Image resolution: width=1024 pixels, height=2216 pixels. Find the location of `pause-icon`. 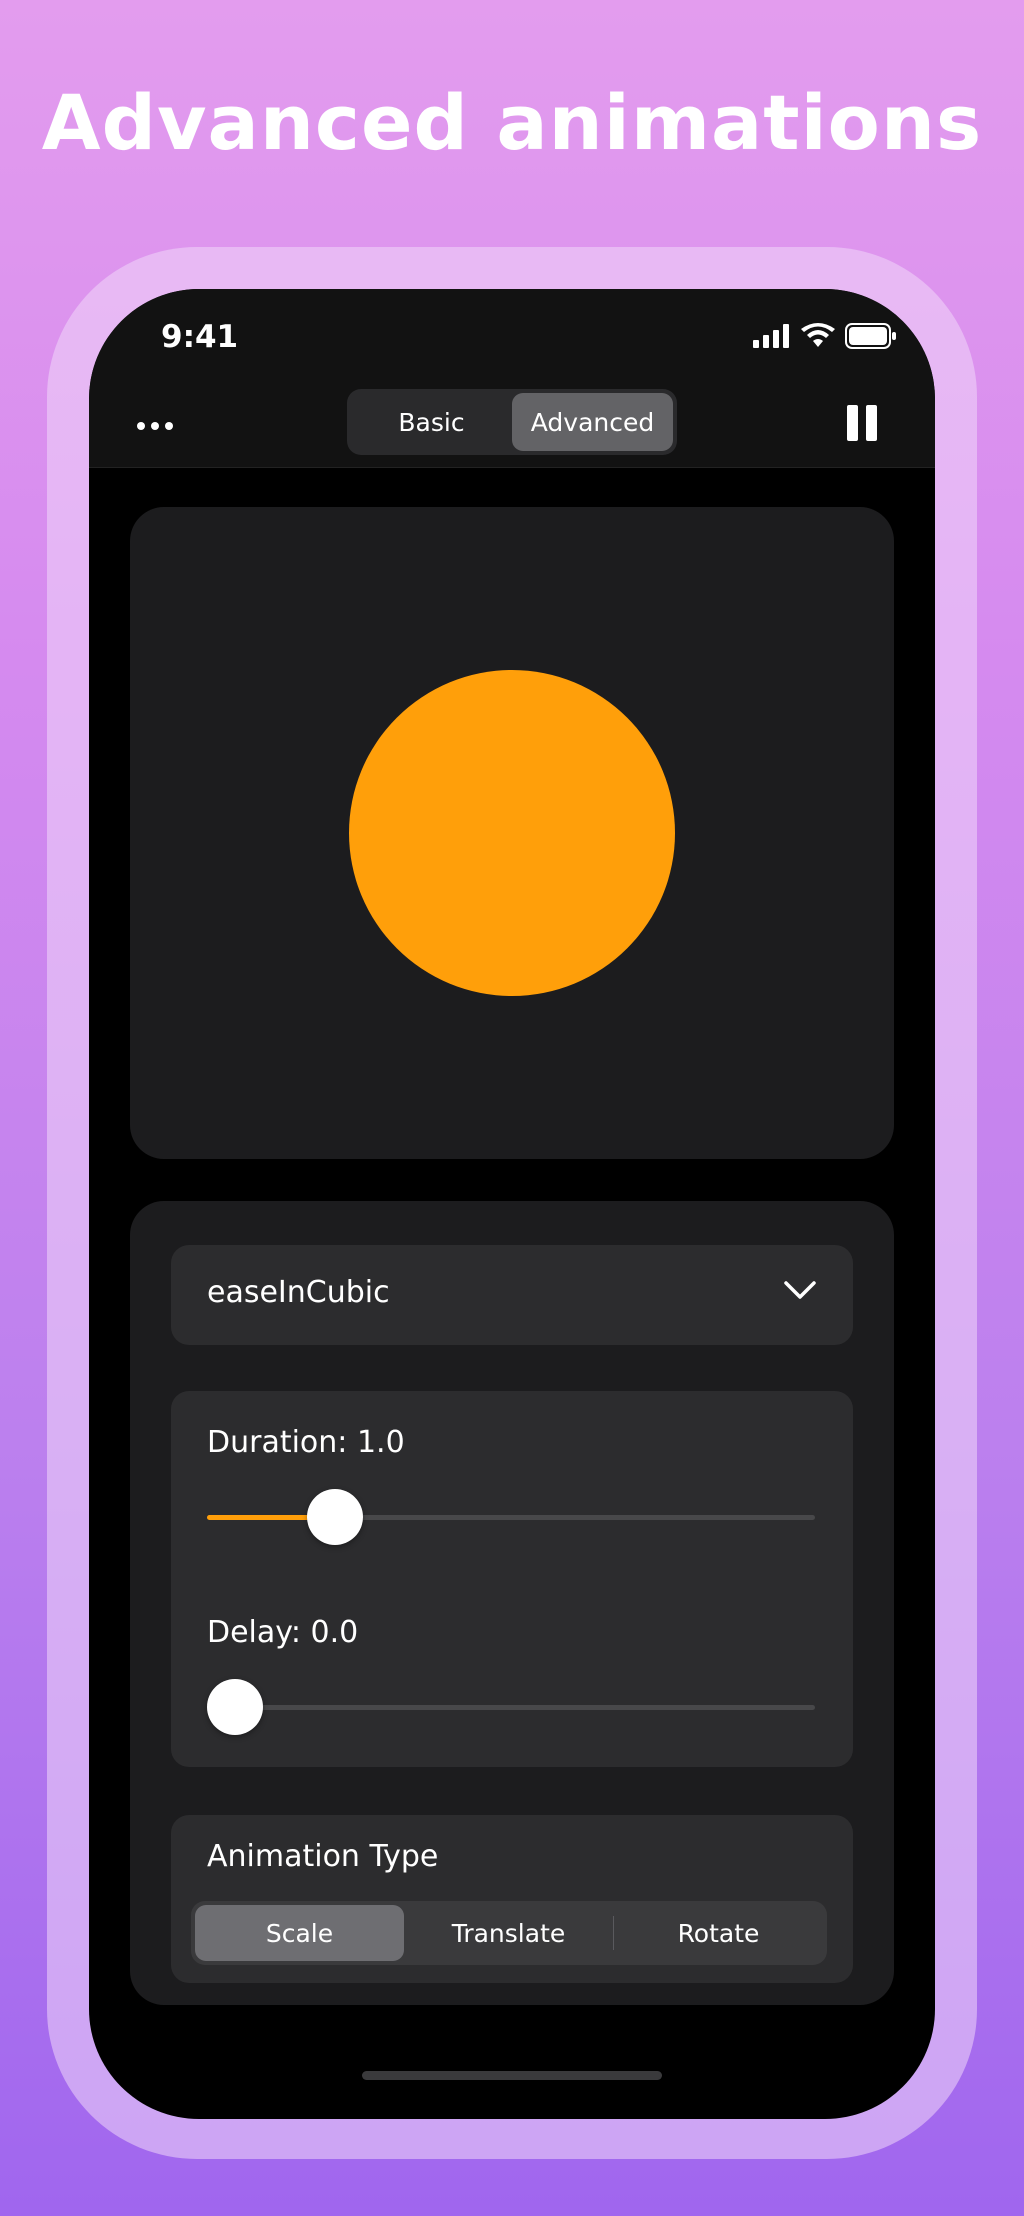

pause-icon is located at coordinates (862, 423).